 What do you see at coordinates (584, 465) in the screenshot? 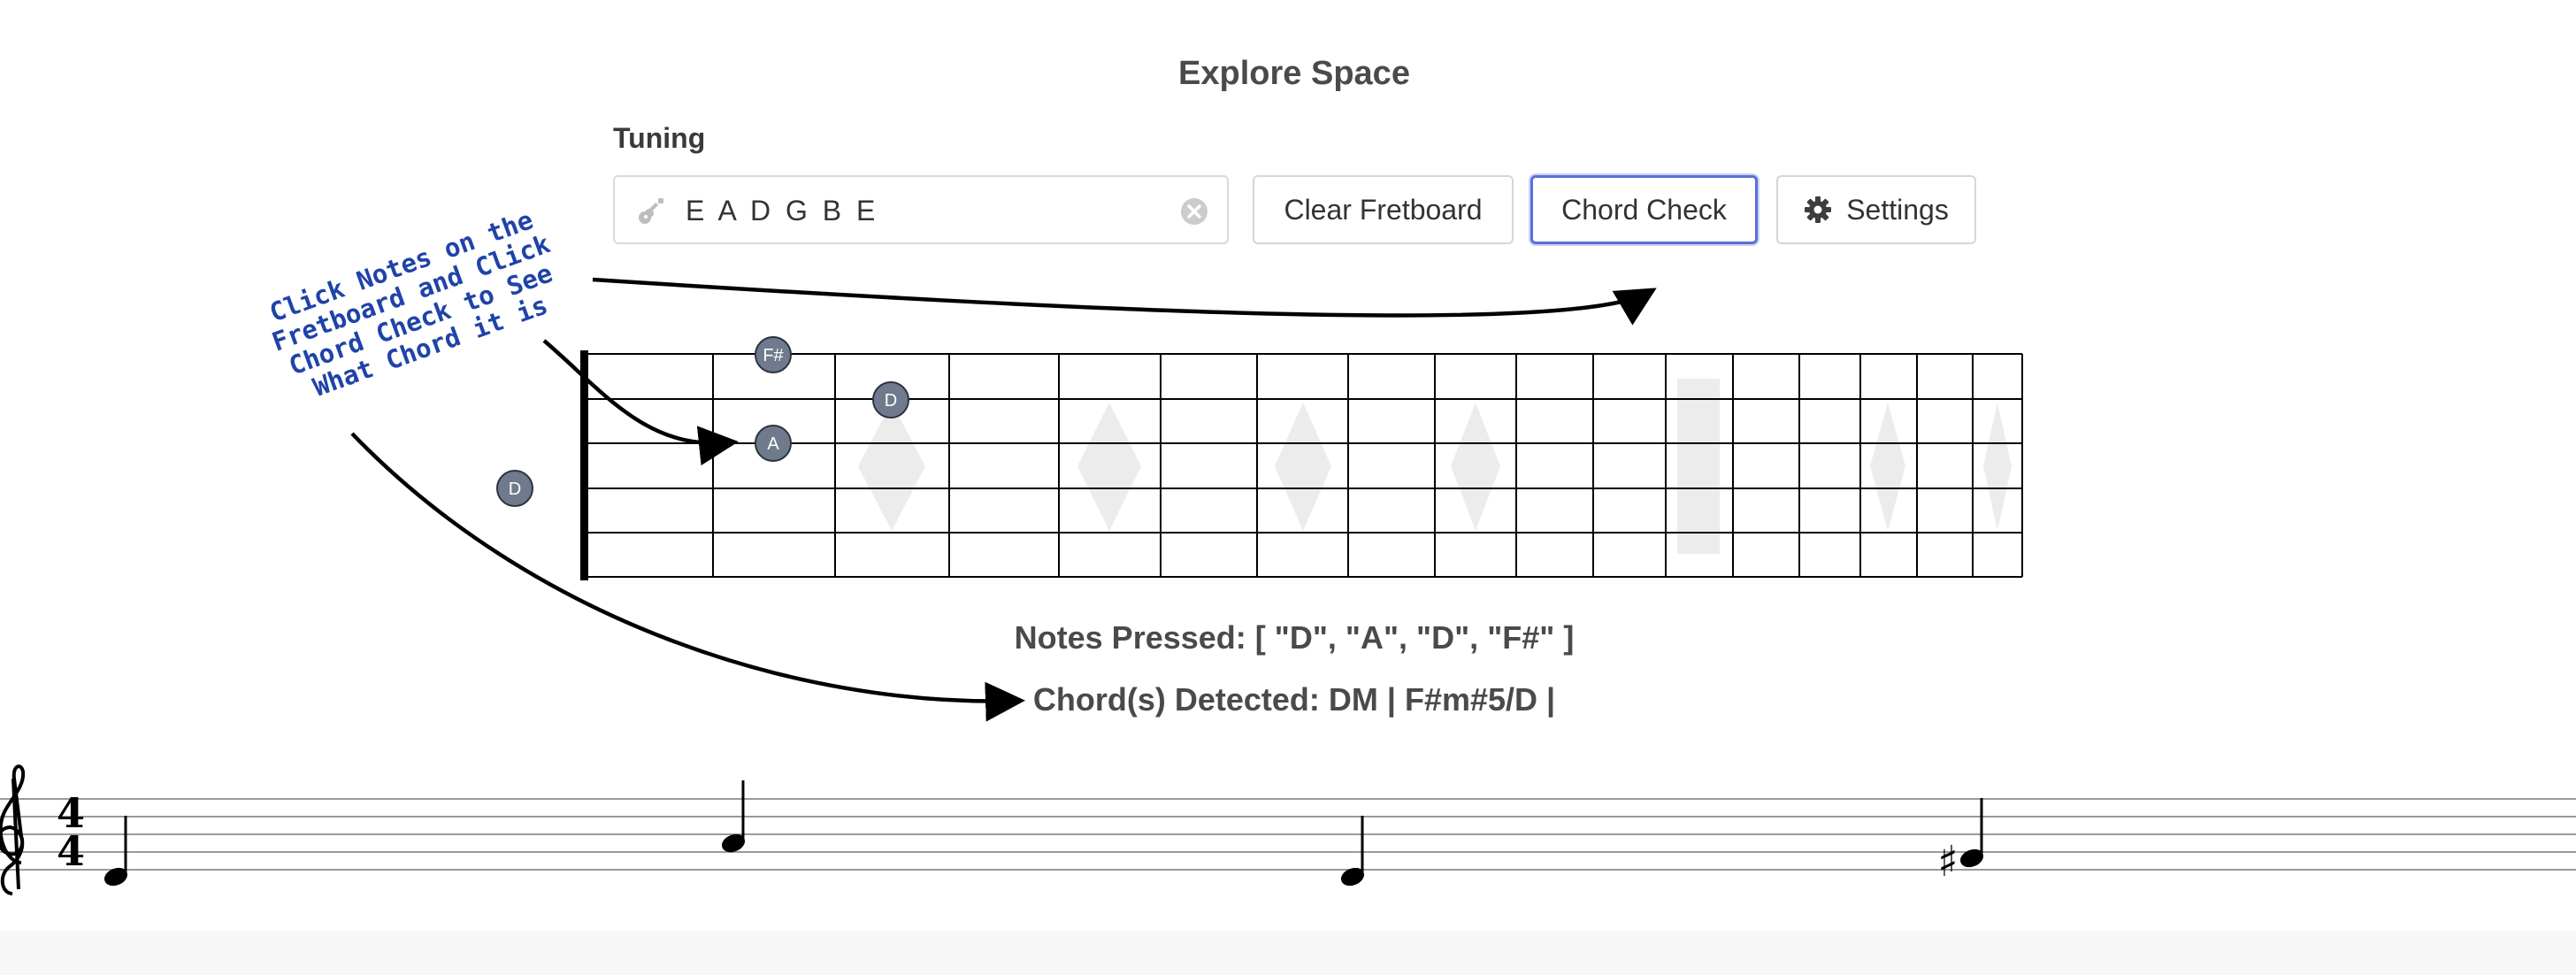
I see `fretboard-nut` at bounding box center [584, 465].